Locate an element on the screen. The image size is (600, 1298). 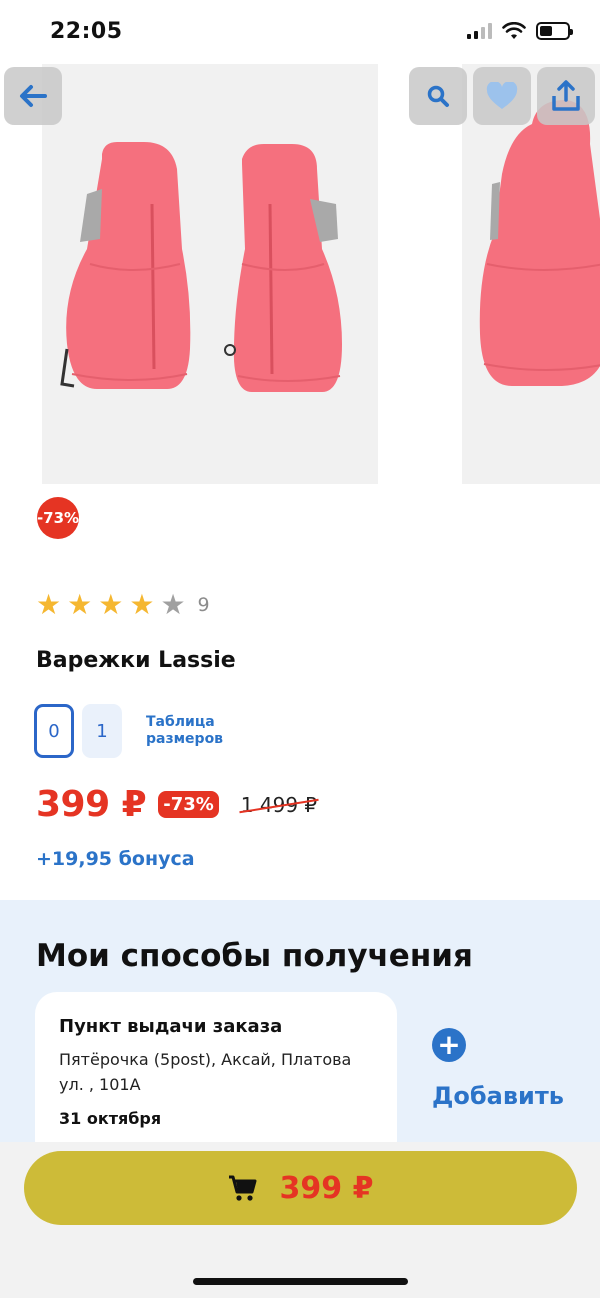
status-time: 22:05 is located at coordinates (86, 31).